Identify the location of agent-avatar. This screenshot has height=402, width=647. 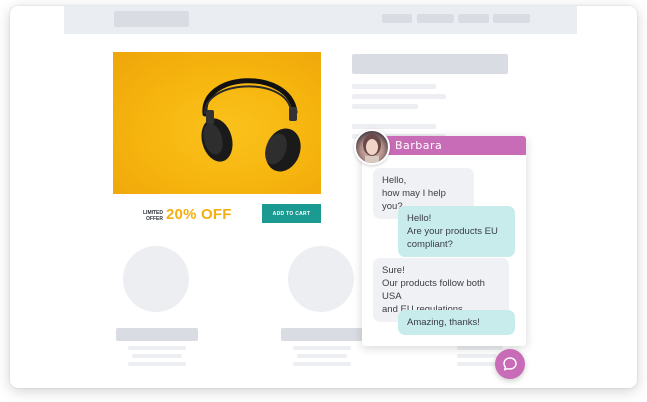
(372, 147).